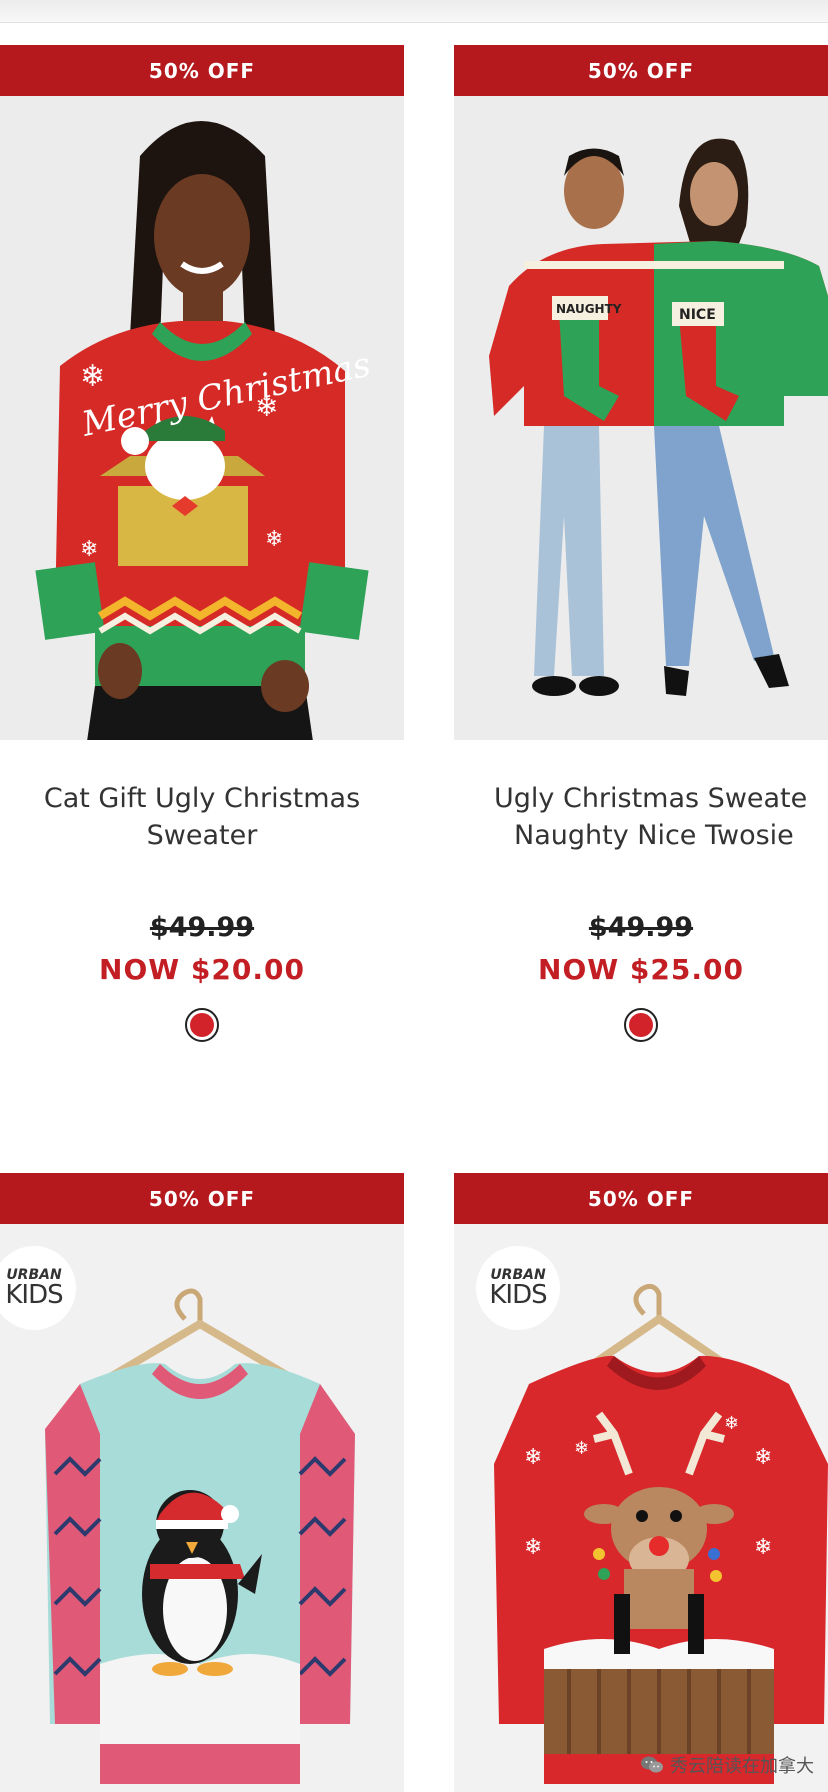 Image resolution: width=828 pixels, height=1792 pixels. I want to click on product-title-line: Cat Gift Ugly Christmas, so click(202, 798).